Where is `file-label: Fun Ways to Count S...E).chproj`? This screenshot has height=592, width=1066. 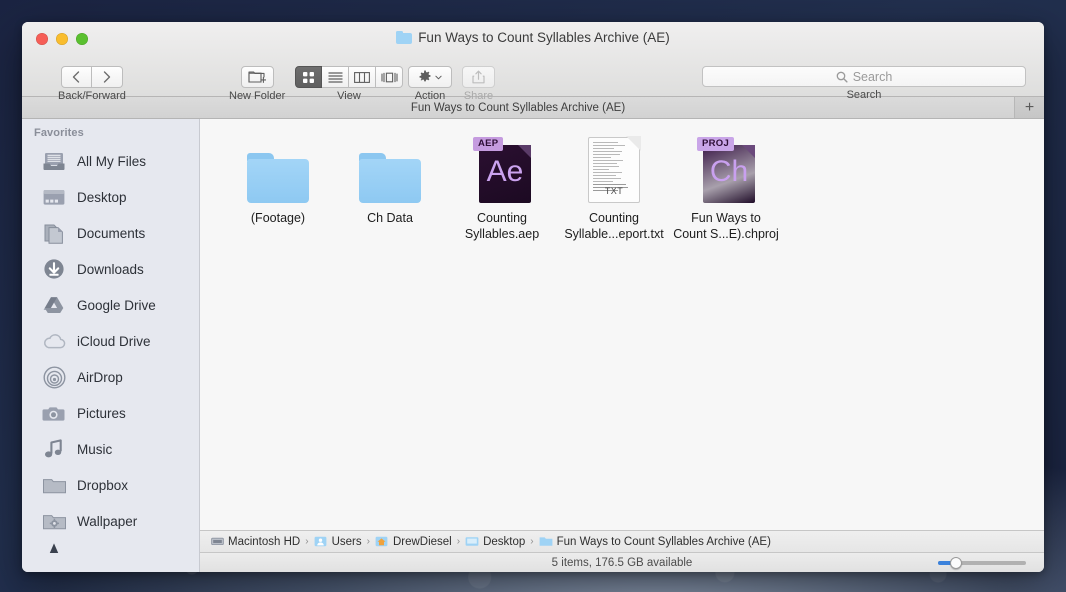
file-label: Fun Ways to Count S...E).chproj is located at coordinates (726, 226).